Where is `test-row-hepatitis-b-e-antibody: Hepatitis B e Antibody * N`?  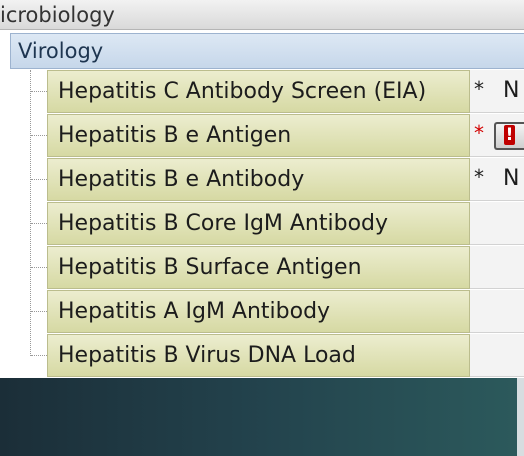
test-row-hepatitis-b-e-antibody: Hepatitis B e Antibody * N is located at coordinates (285, 180).